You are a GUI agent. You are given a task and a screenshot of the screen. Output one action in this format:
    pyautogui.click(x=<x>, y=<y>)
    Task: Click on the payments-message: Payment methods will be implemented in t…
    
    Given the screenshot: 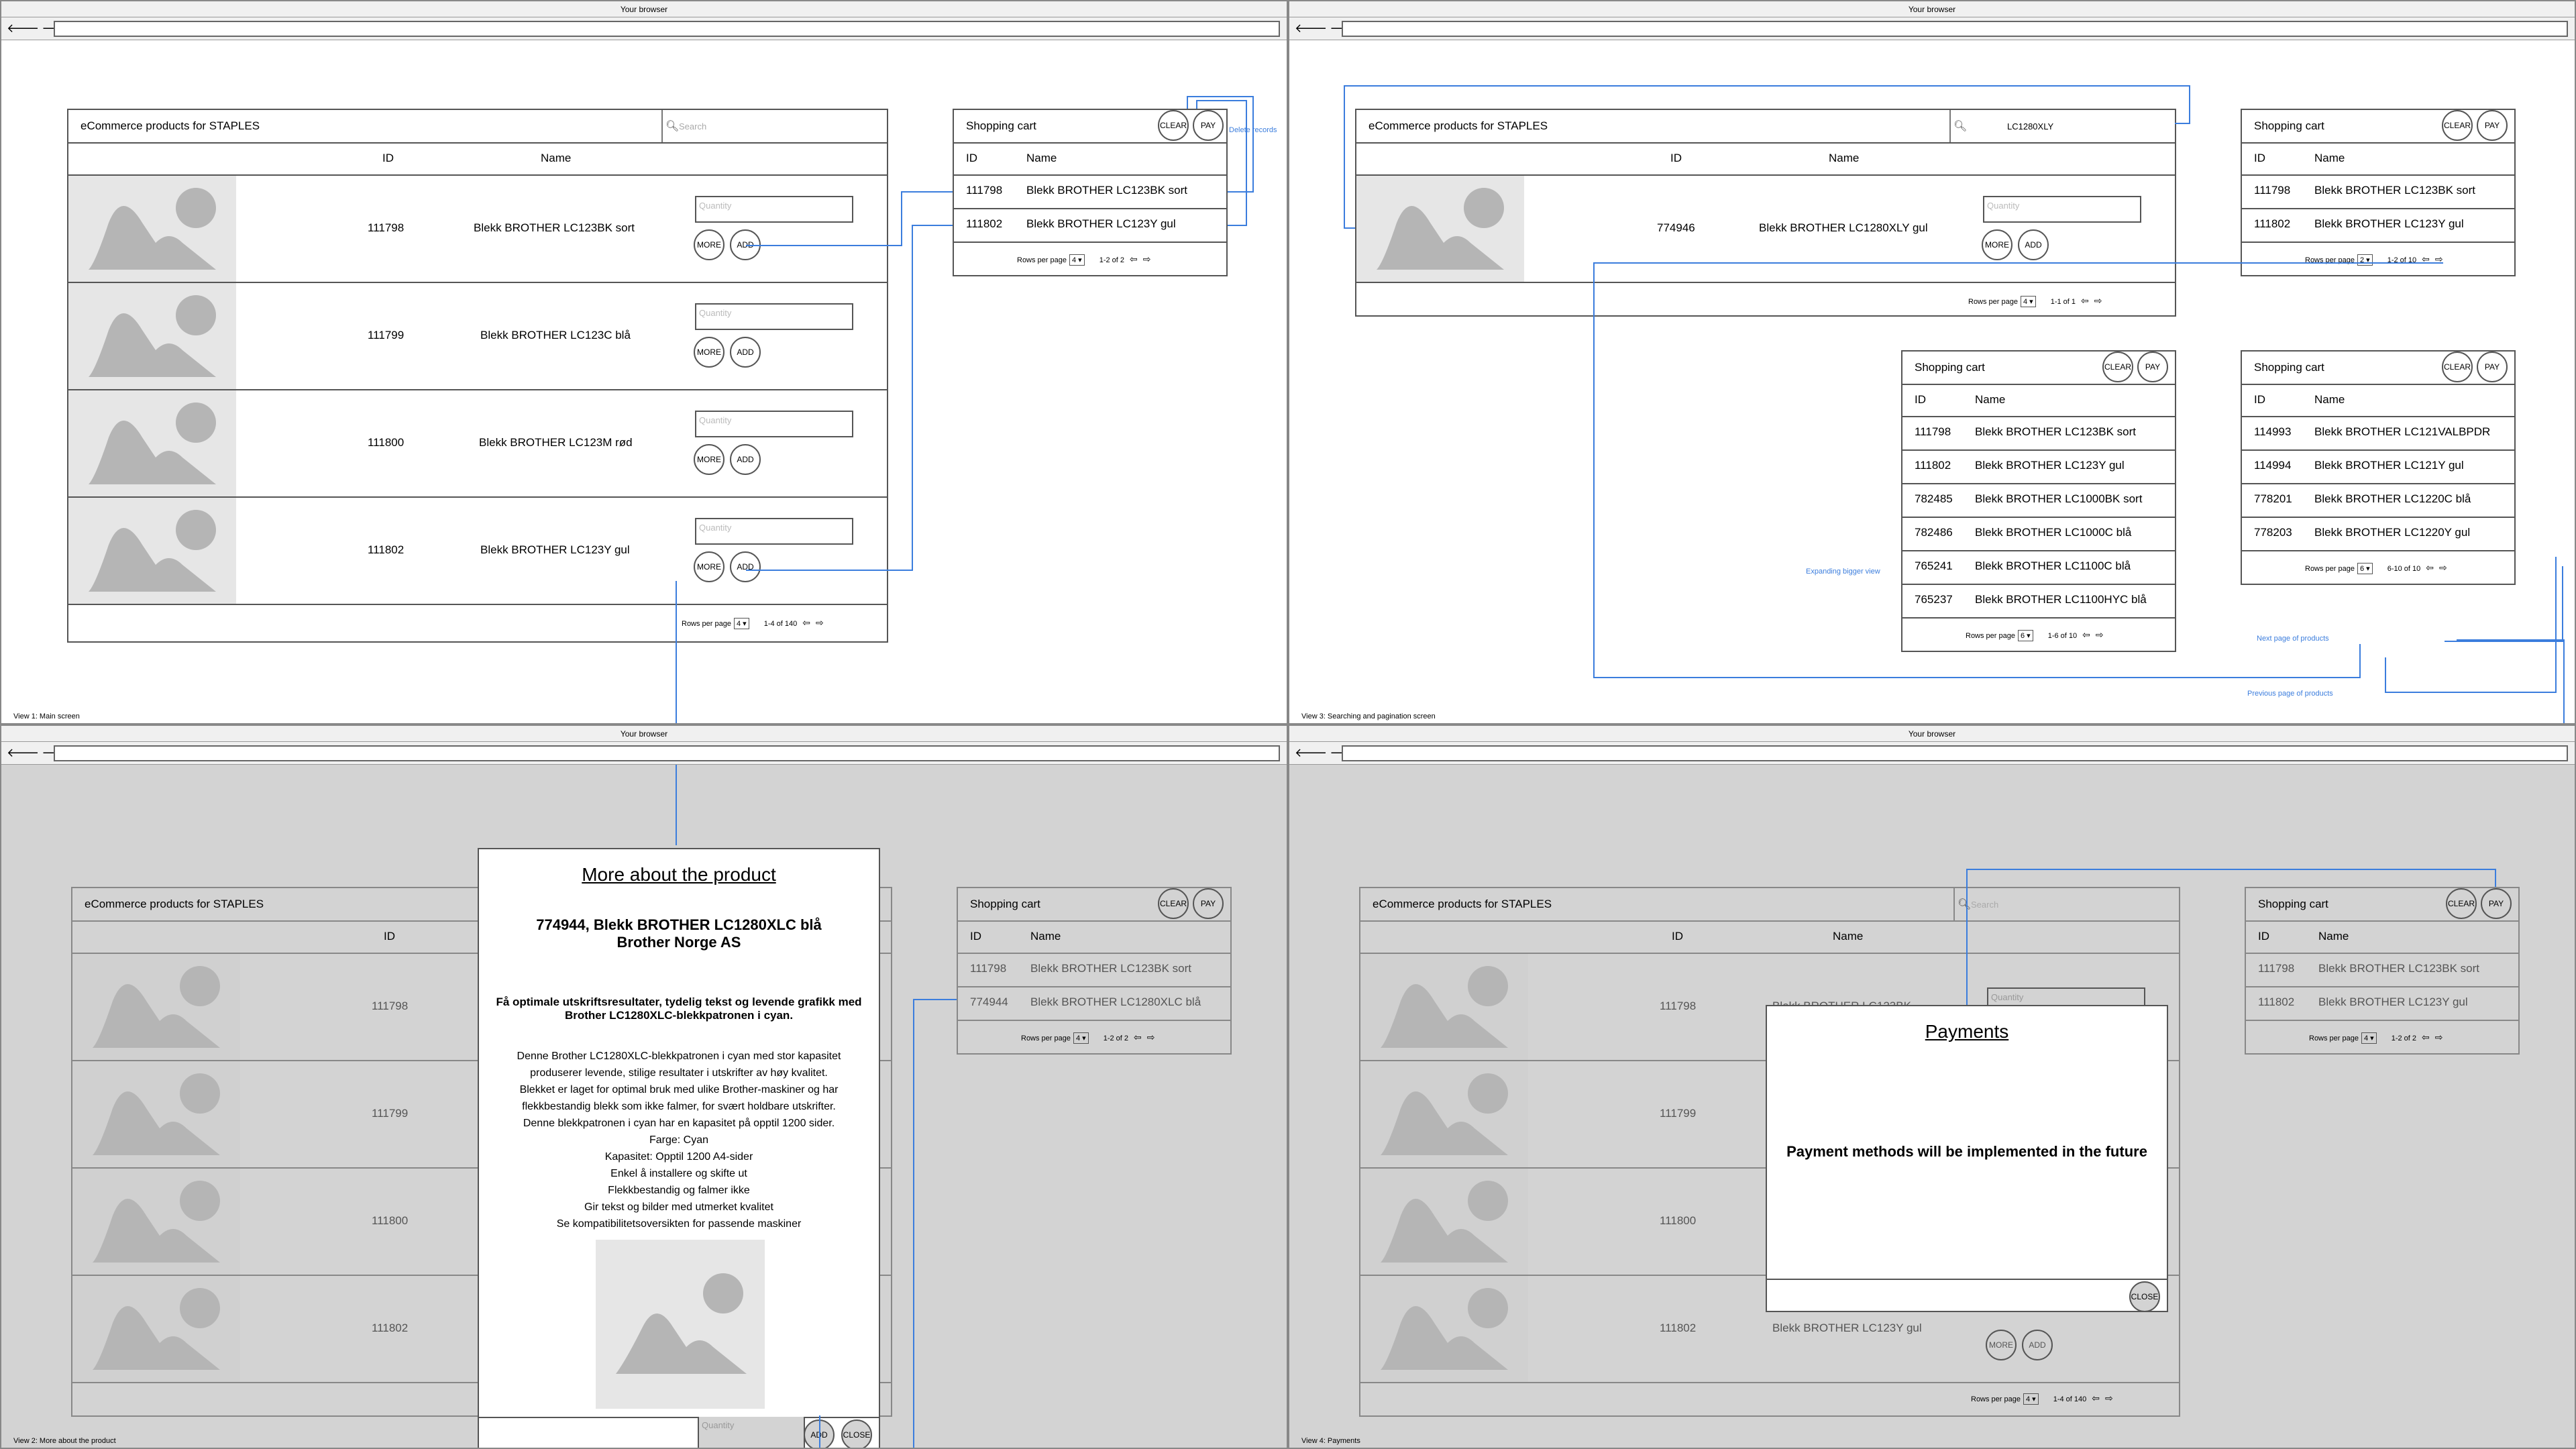 What is the action you would take?
    pyautogui.click(x=1966, y=1151)
    